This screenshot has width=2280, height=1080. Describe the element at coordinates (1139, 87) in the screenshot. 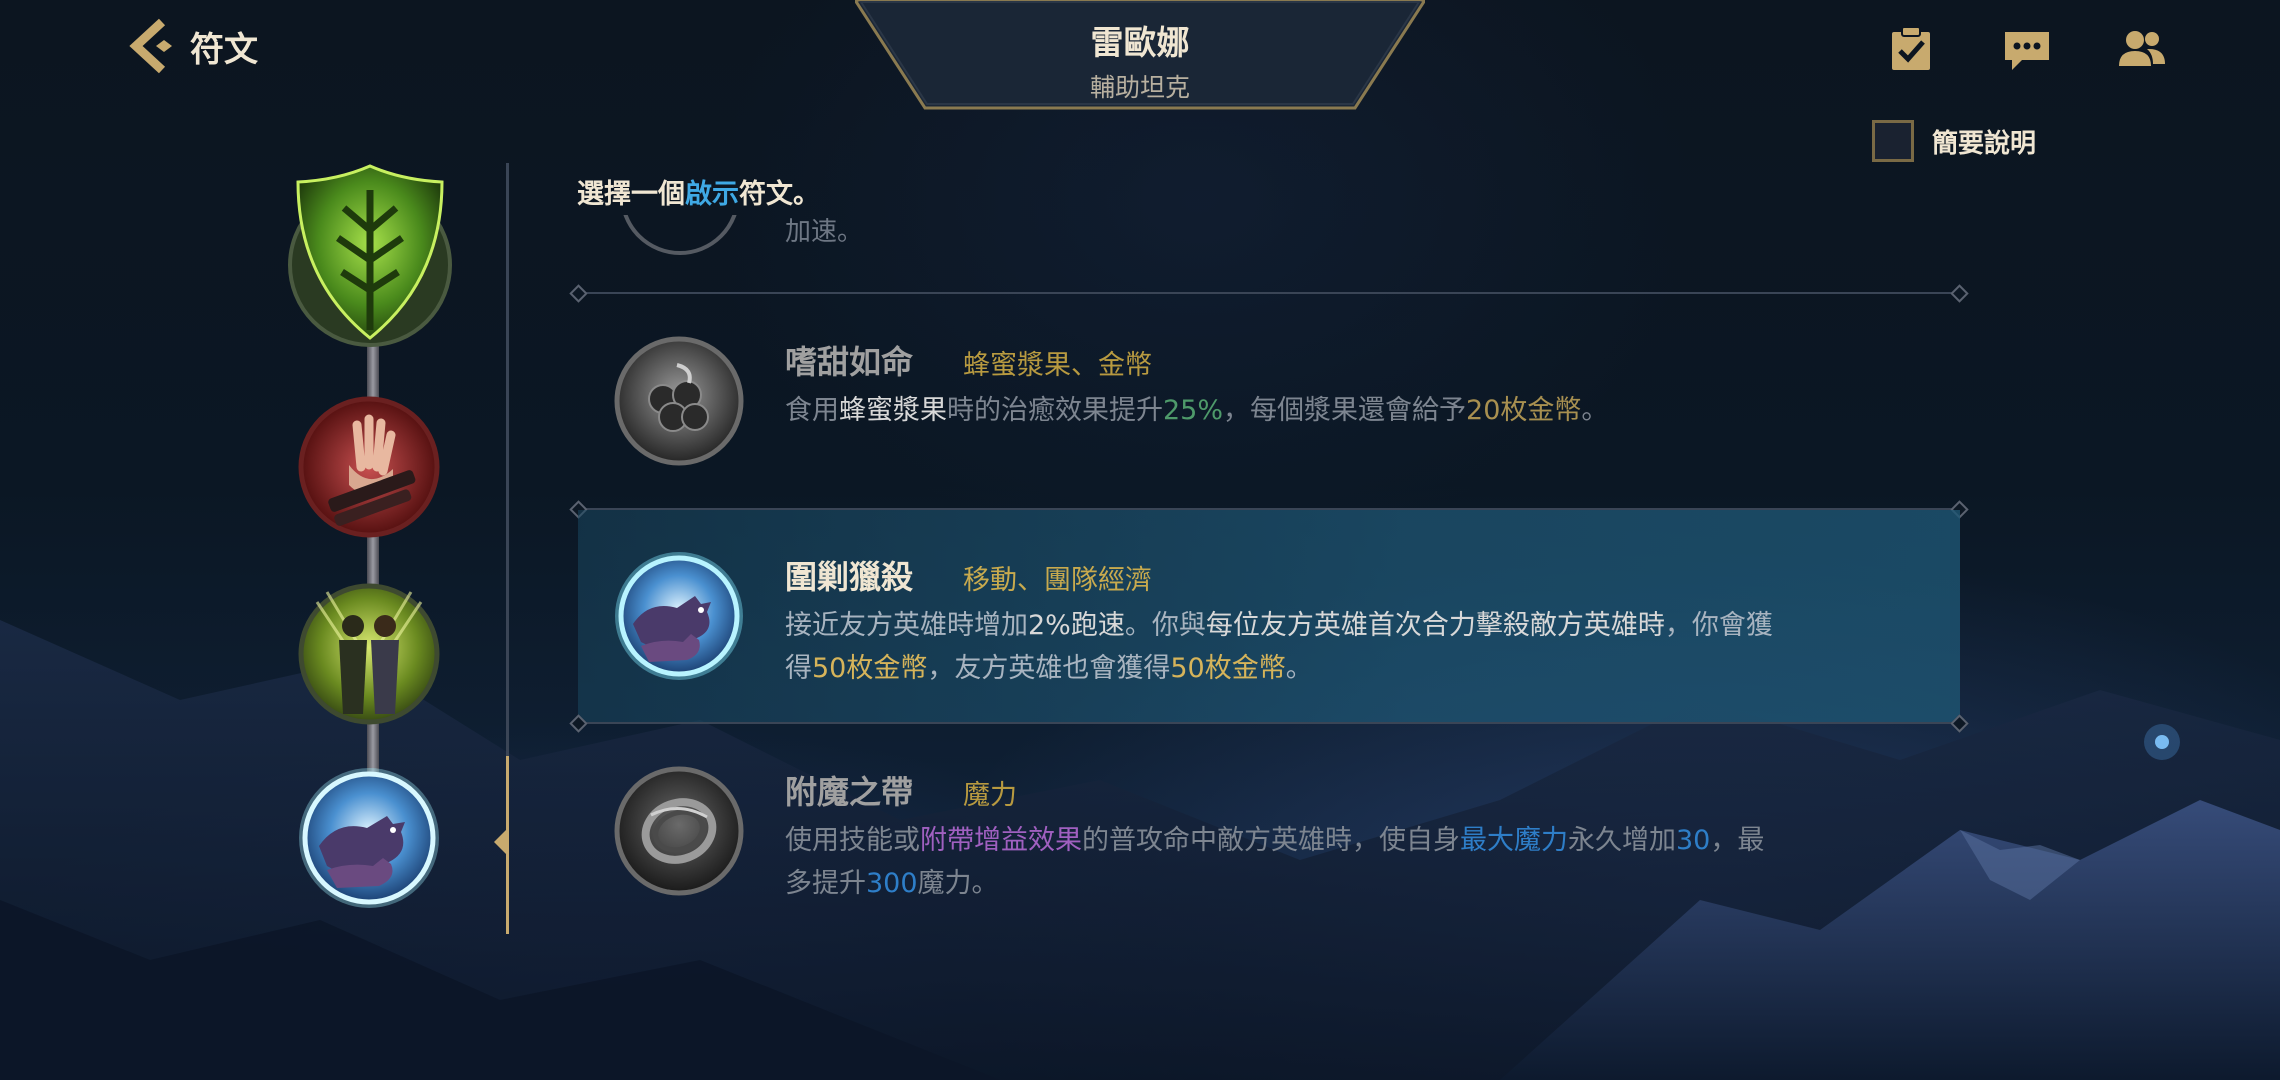

I see `champion-role: 輔助坦克` at that location.